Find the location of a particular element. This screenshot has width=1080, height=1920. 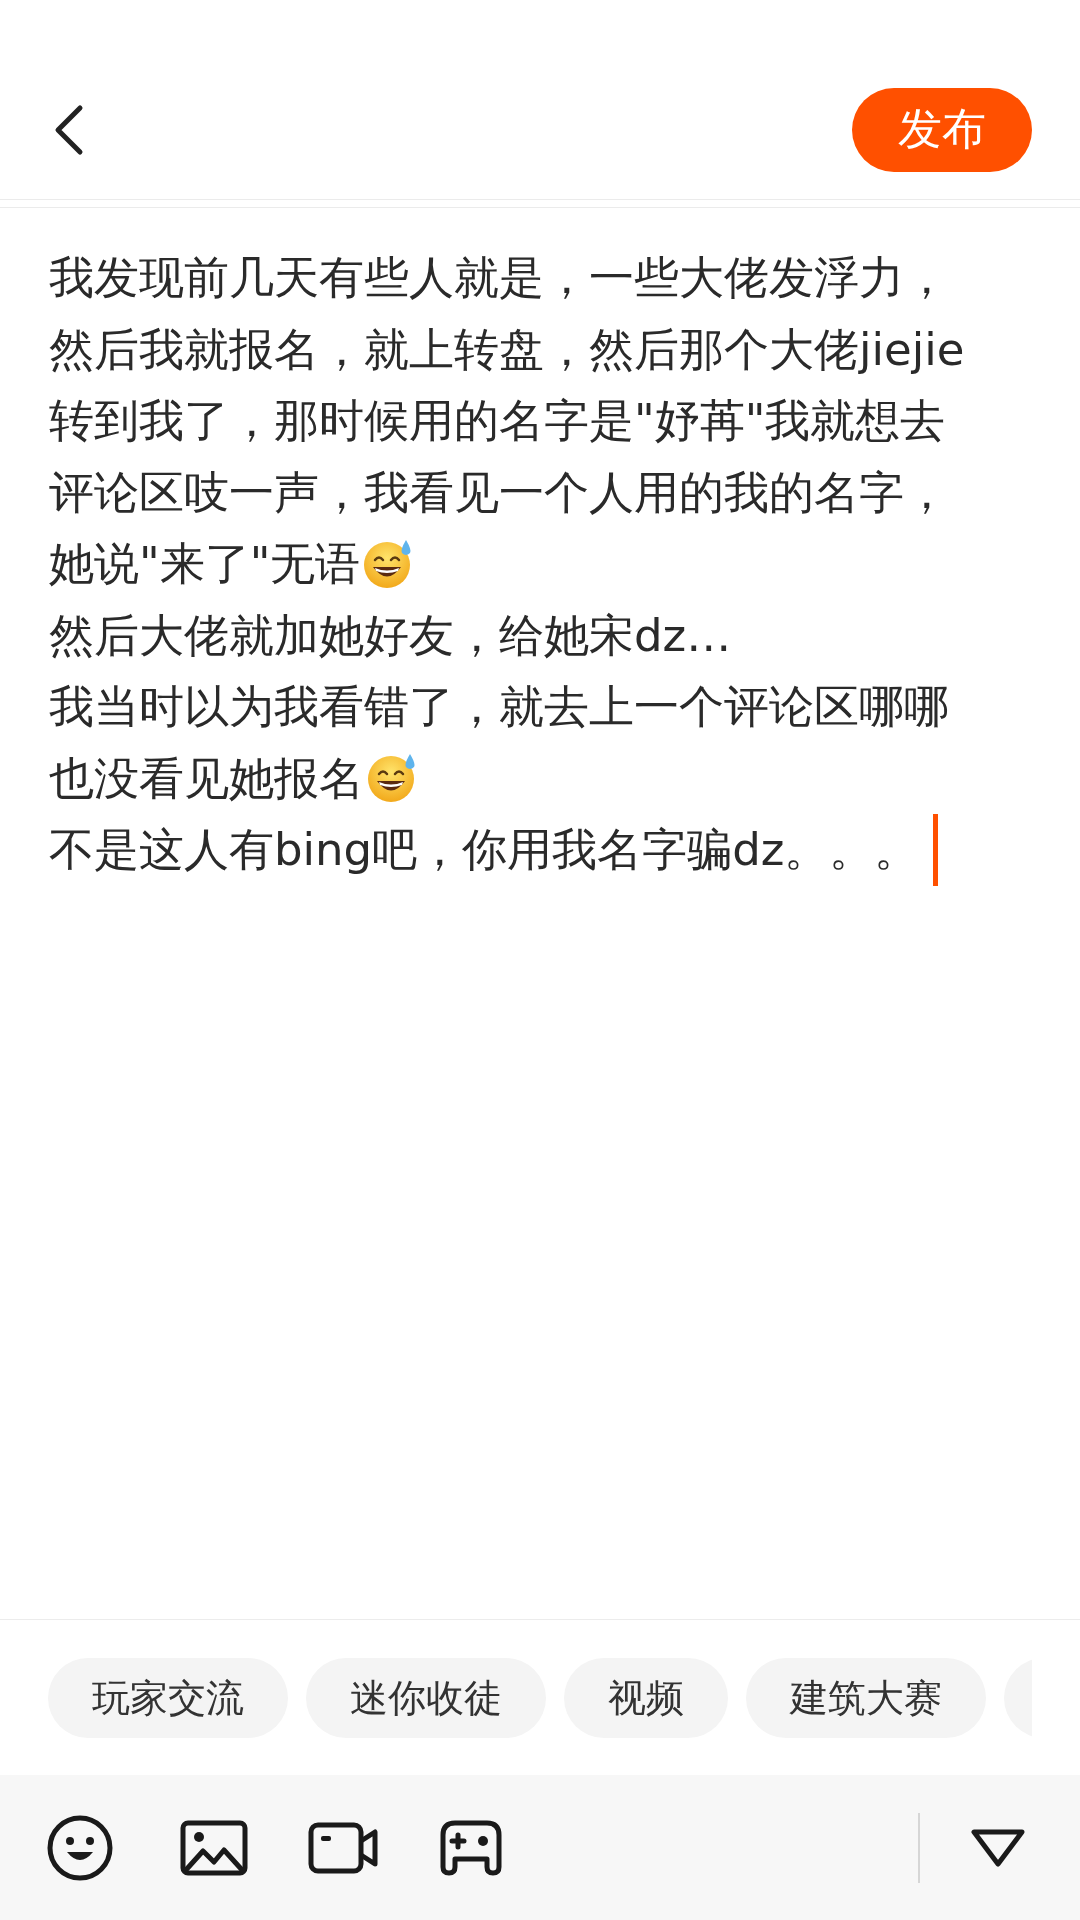

image-icon is located at coordinates (214, 1847).